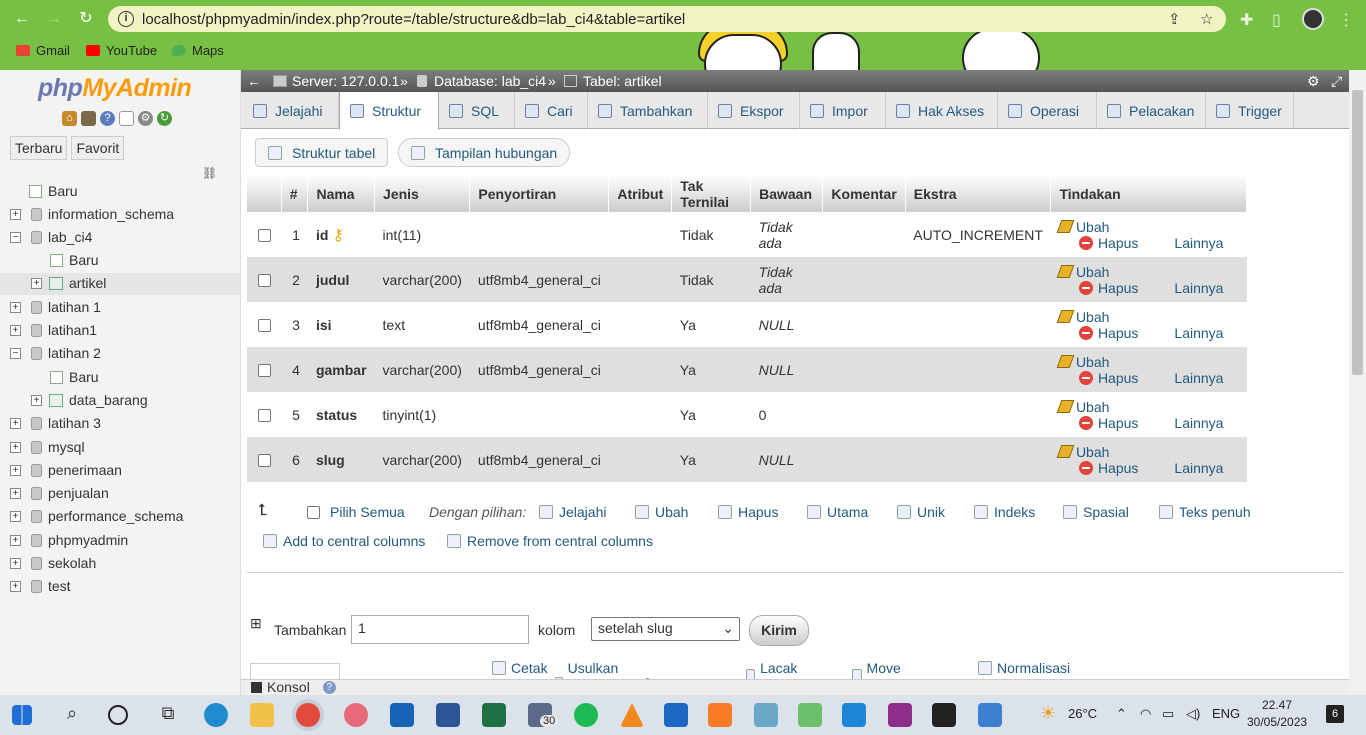 The height and width of the screenshot is (735, 1366). What do you see at coordinates (107, 118) in the screenshot?
I see `help-icon: ?` at bounding box center [107, 118].